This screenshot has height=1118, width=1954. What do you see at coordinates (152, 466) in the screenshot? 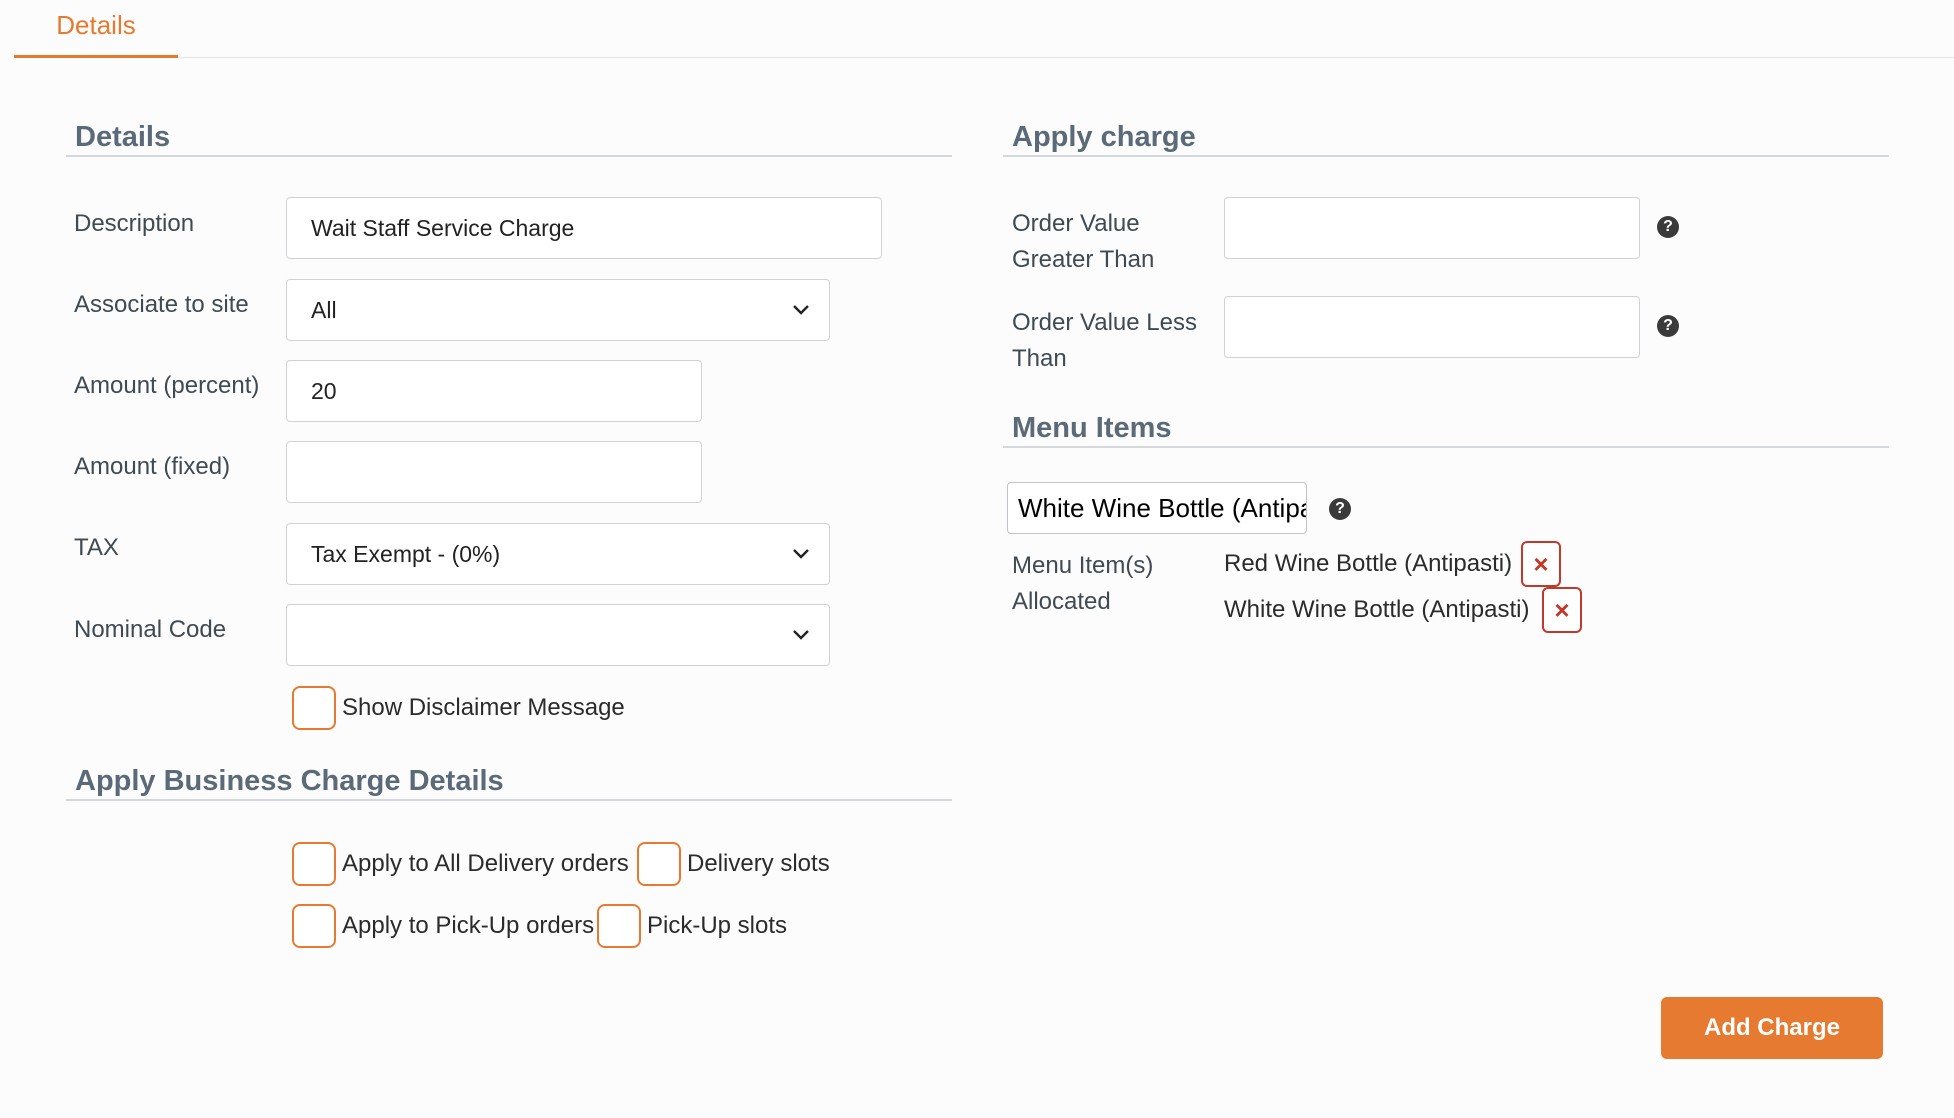
I see `amount-fixed-label: Amount (fixed)` at bounding box center [152, 466].